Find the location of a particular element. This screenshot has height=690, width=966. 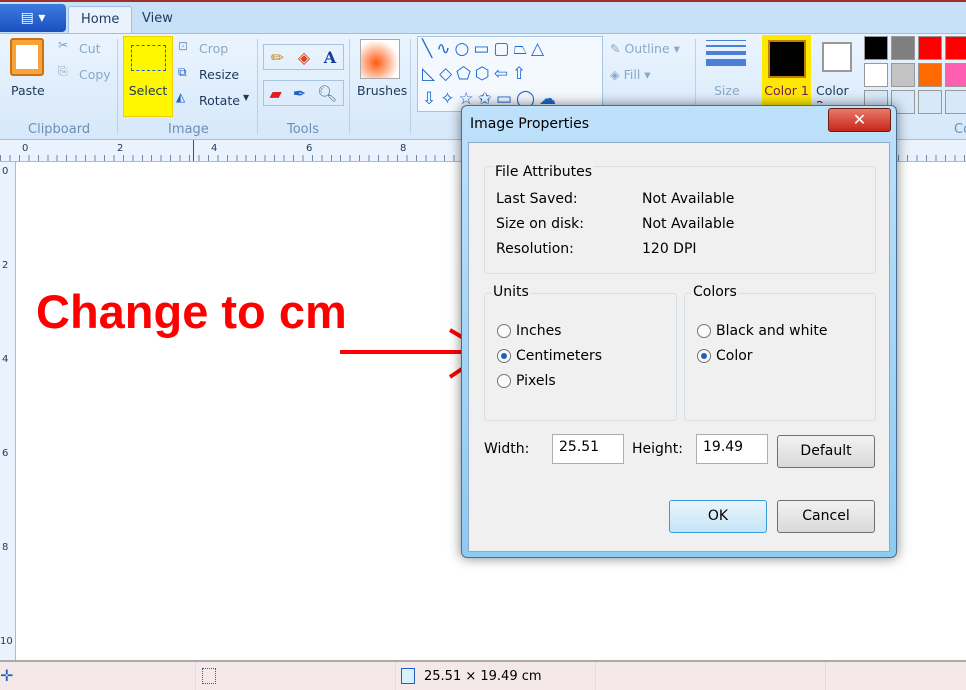

fill-button: ◈ Fill ▾ is located at coordinates (630, 74).